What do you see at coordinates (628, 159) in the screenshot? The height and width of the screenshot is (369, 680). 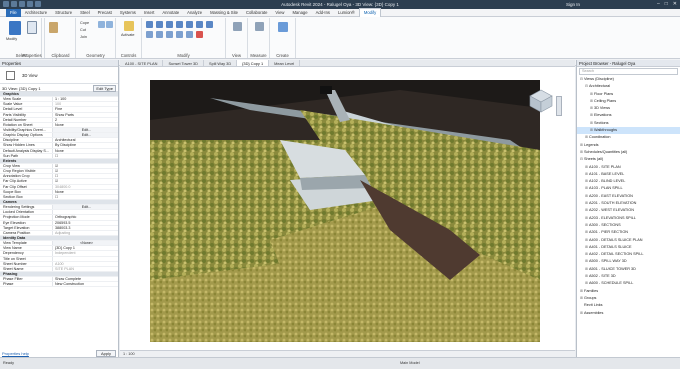 I see `browser-node: ⊟Sheets (all)` at bounding box center [628, 159].